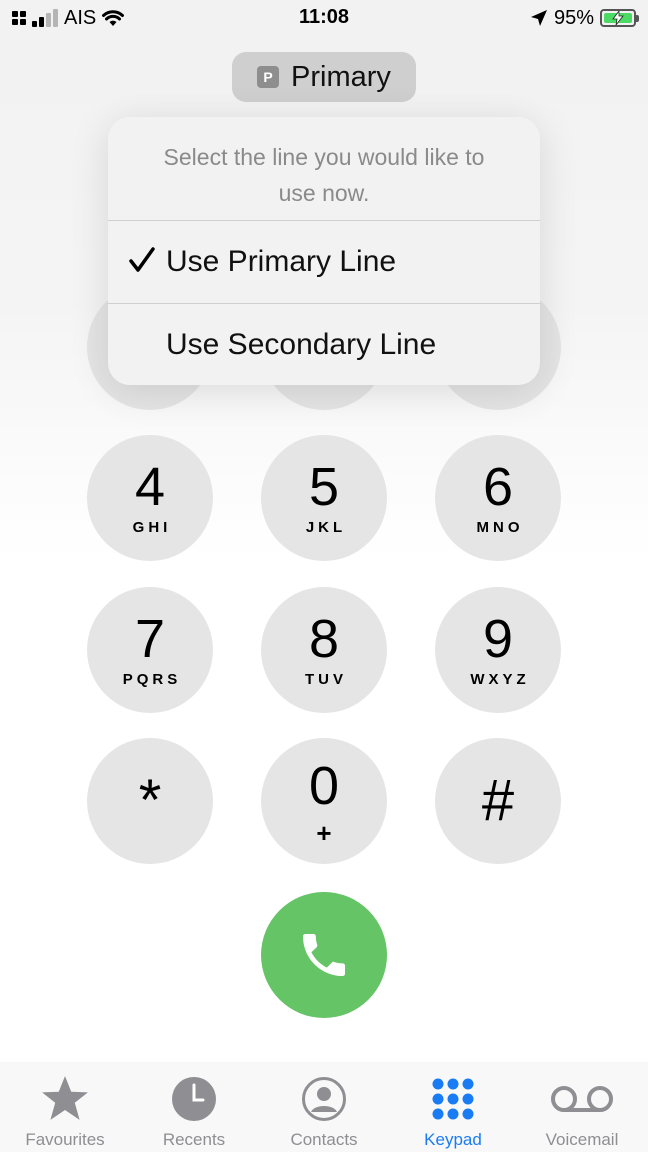 The height and width of the screenshot is (1152, 648). I want to click on phone-icon, so click(324, 955).